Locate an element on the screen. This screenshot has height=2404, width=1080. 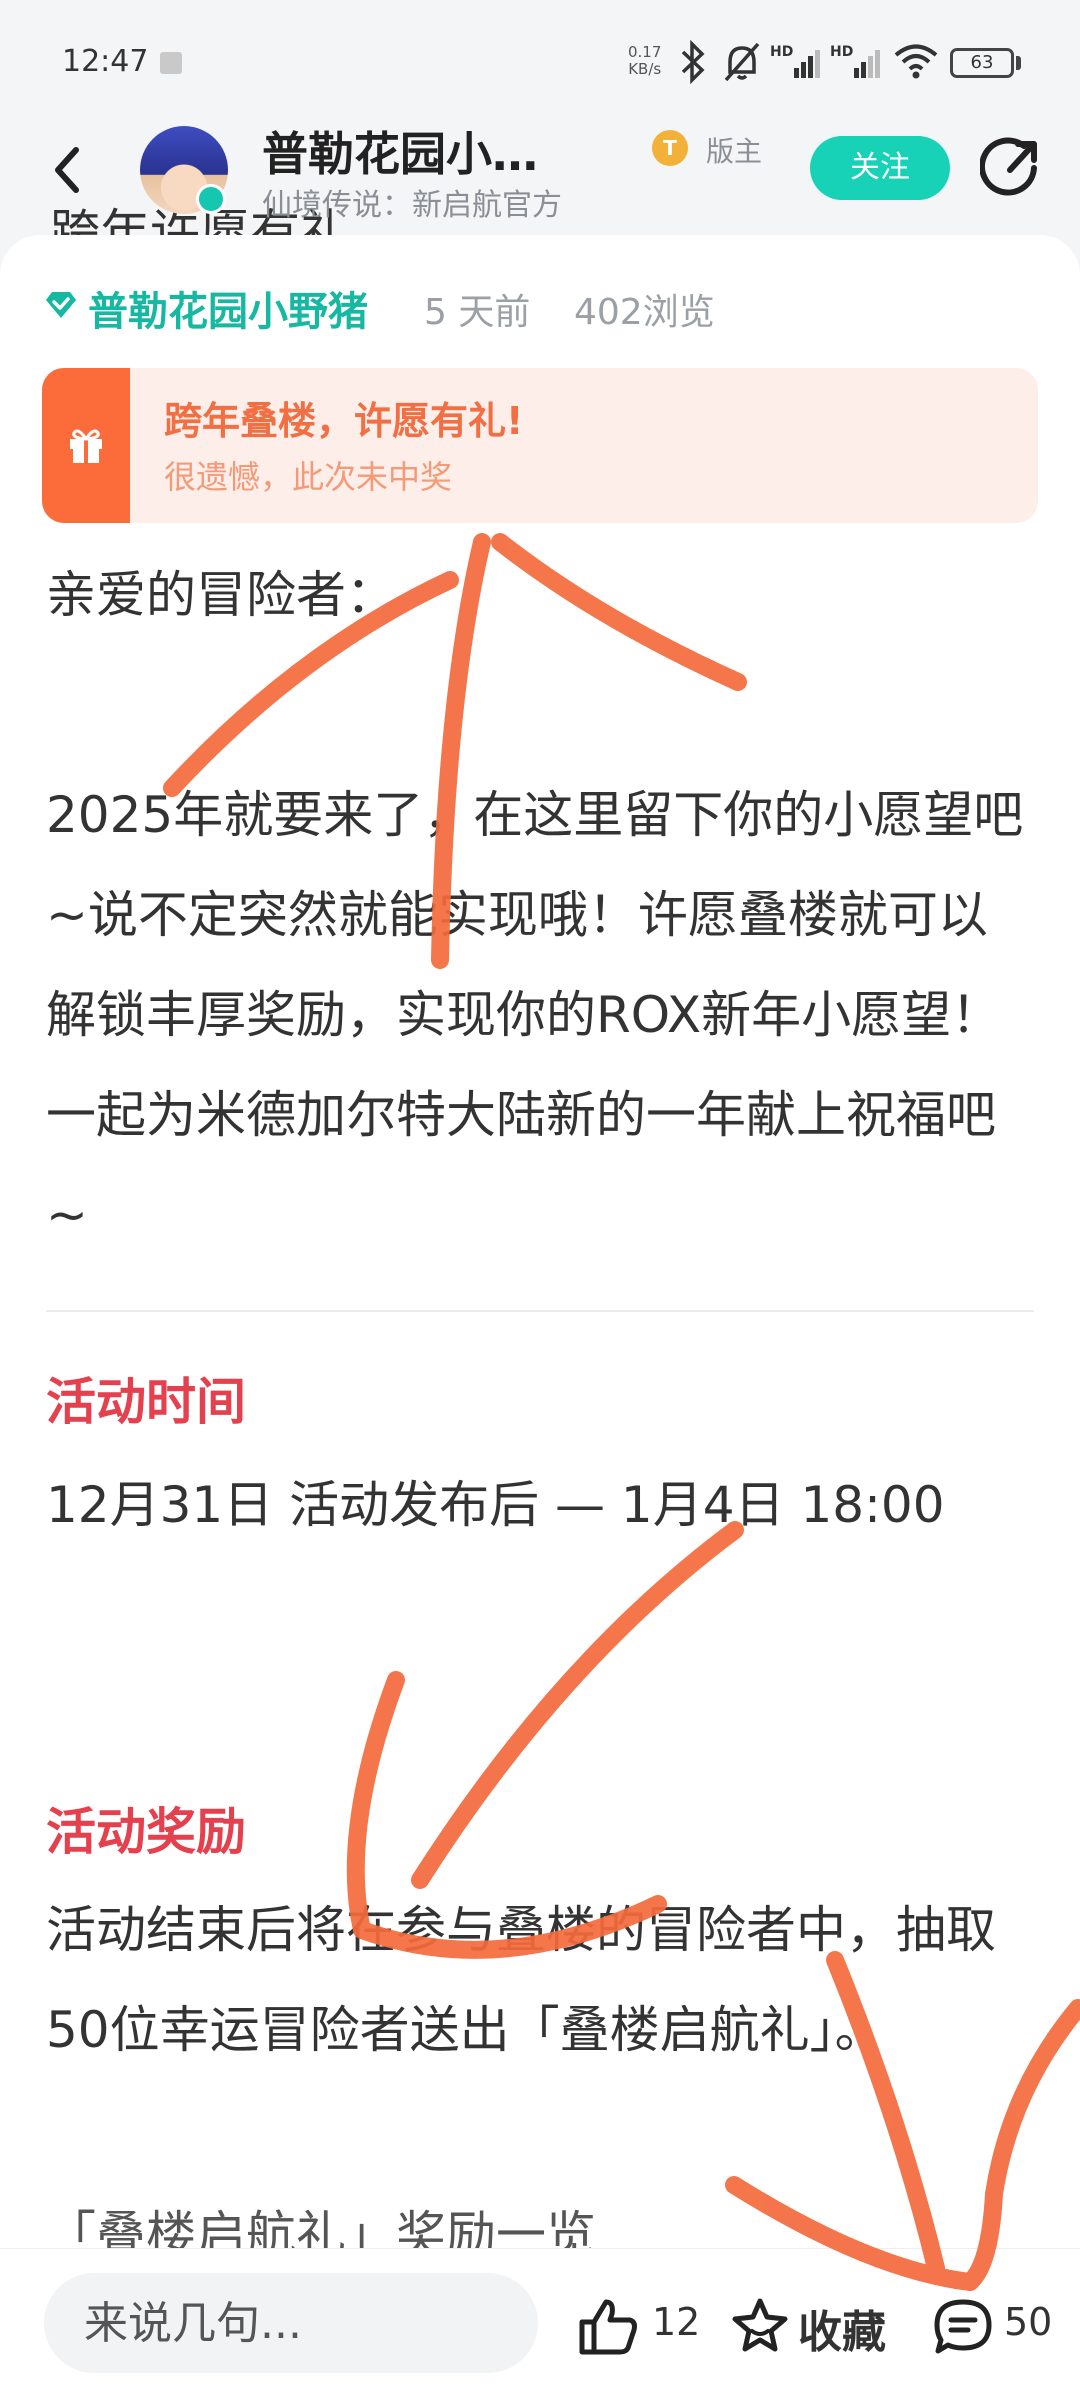
network-speed-value: 0.17 is located at coordinates (645, 52).